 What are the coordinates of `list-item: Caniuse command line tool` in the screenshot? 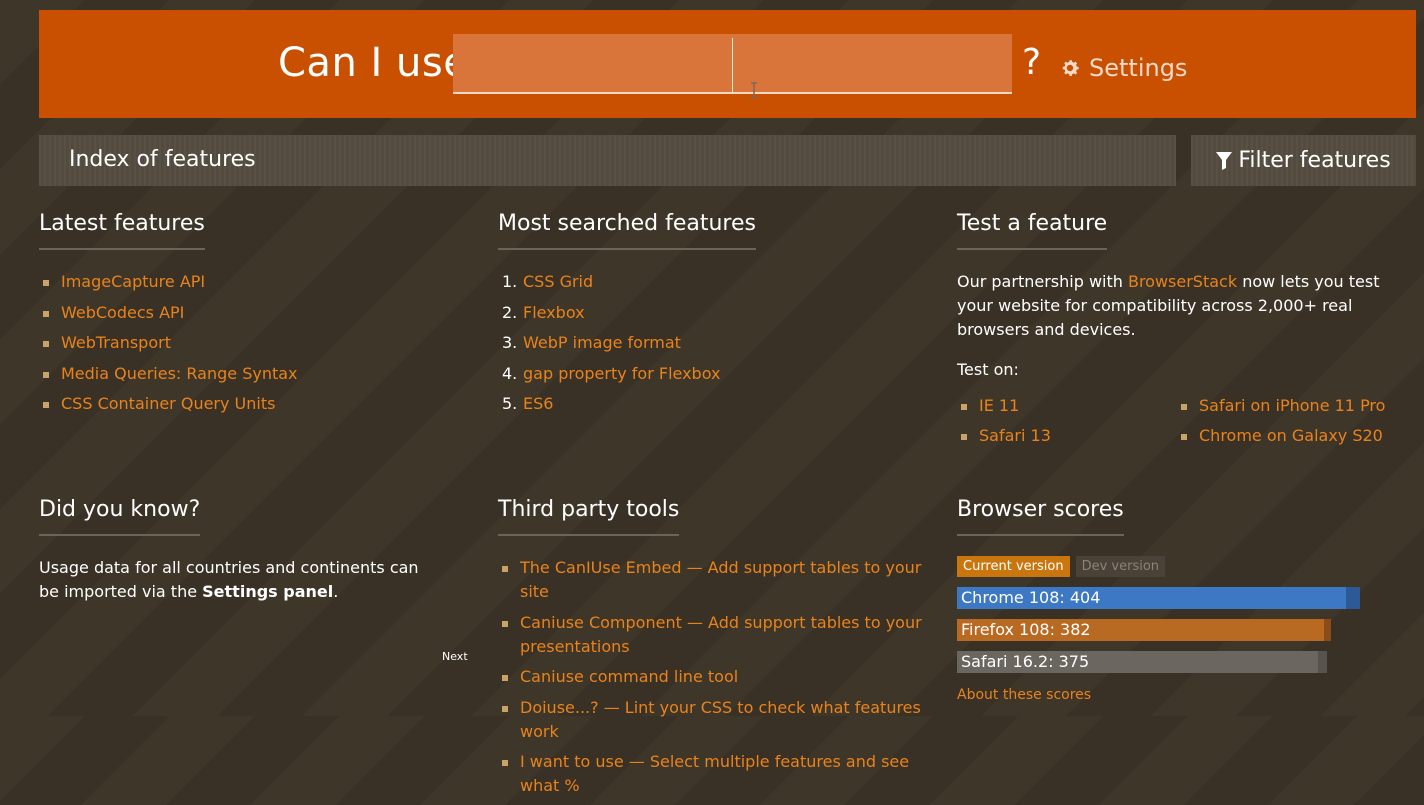 It's located at (718, 677).